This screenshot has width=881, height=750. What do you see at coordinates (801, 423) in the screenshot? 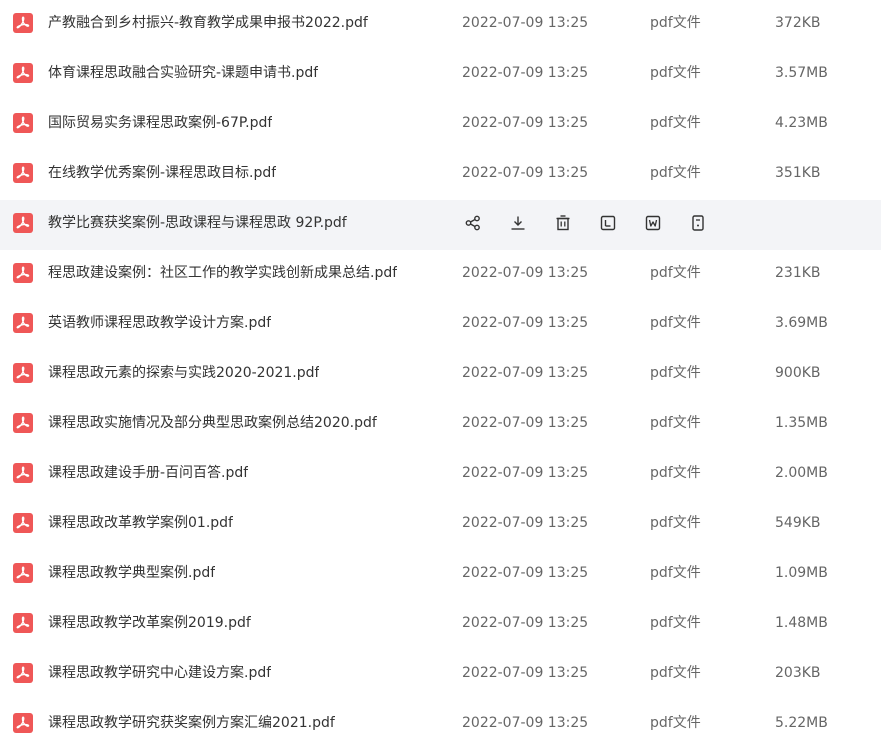
I see `file-size: 1.35MB` at bounding box center [801, 423].